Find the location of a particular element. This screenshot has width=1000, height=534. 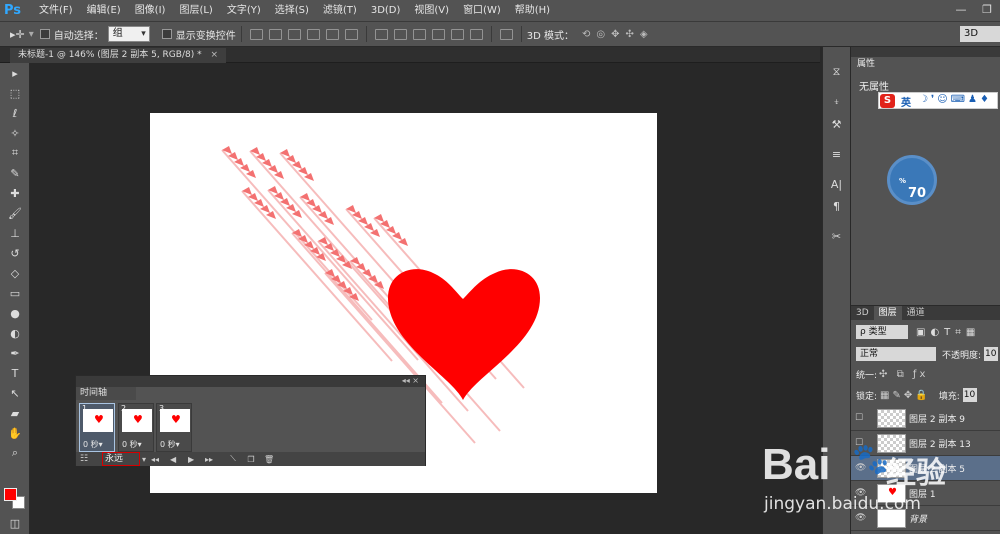

workspace-select: 3D is located at coordinates (980, 34).